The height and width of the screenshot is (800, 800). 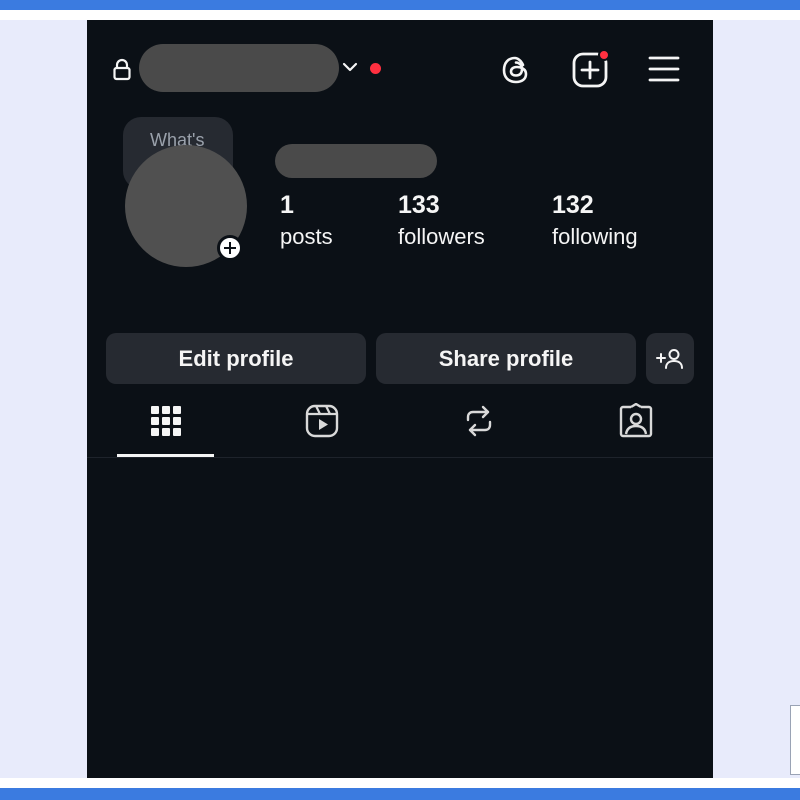 I want to click on display-name-redacted, so click(x=356, y=161).